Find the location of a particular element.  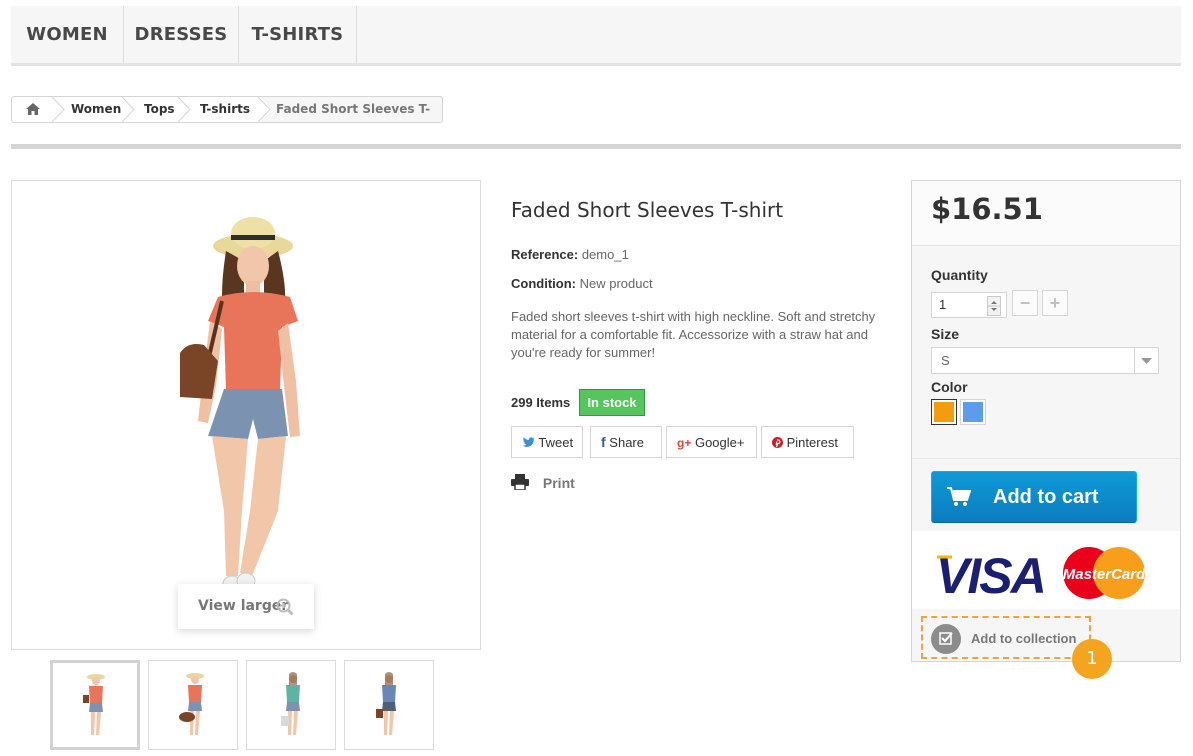

quantity-spinner is located at coordinates (994, 306).